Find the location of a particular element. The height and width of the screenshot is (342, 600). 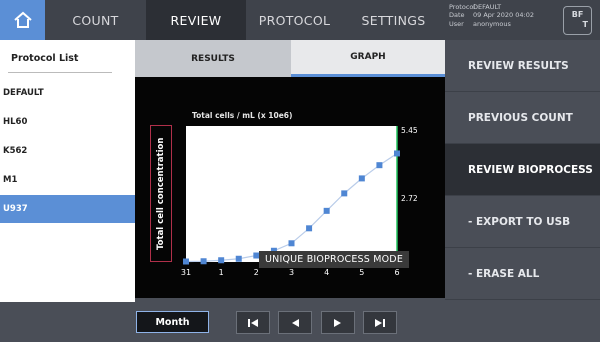

erase-all-button: - ERASE ALL is located at coordinates (522, 274).